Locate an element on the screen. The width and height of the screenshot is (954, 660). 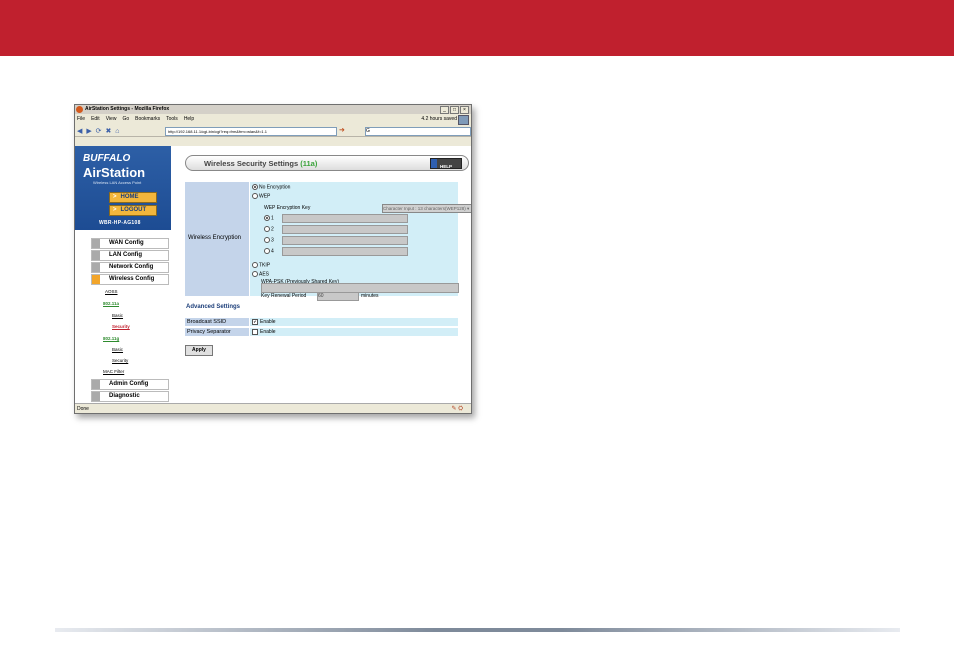
help-label: HELP is located at coordinates (446, 166).